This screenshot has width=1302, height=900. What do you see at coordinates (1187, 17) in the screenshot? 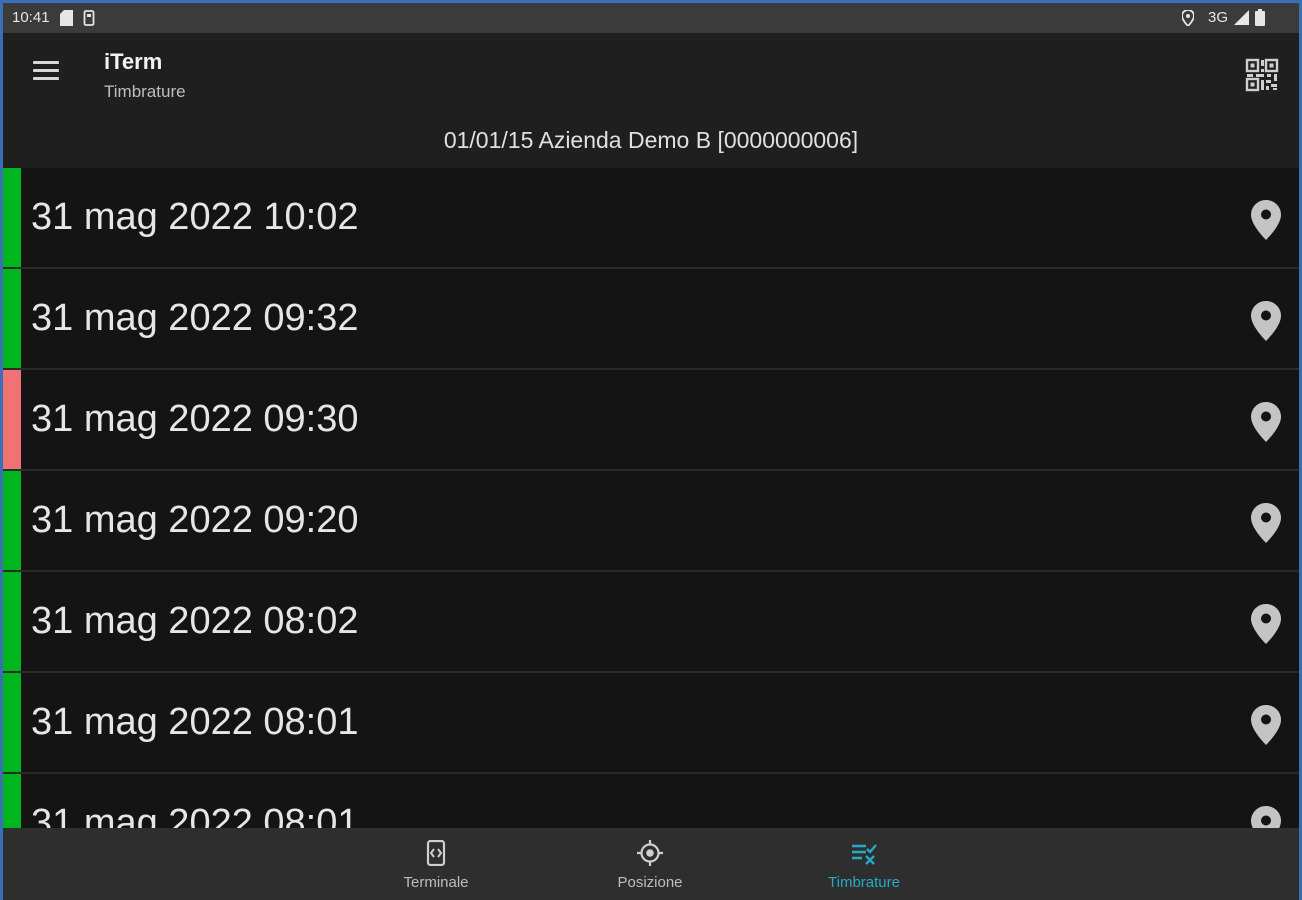
I see `location-icon` at bounding box center [1187, 17].